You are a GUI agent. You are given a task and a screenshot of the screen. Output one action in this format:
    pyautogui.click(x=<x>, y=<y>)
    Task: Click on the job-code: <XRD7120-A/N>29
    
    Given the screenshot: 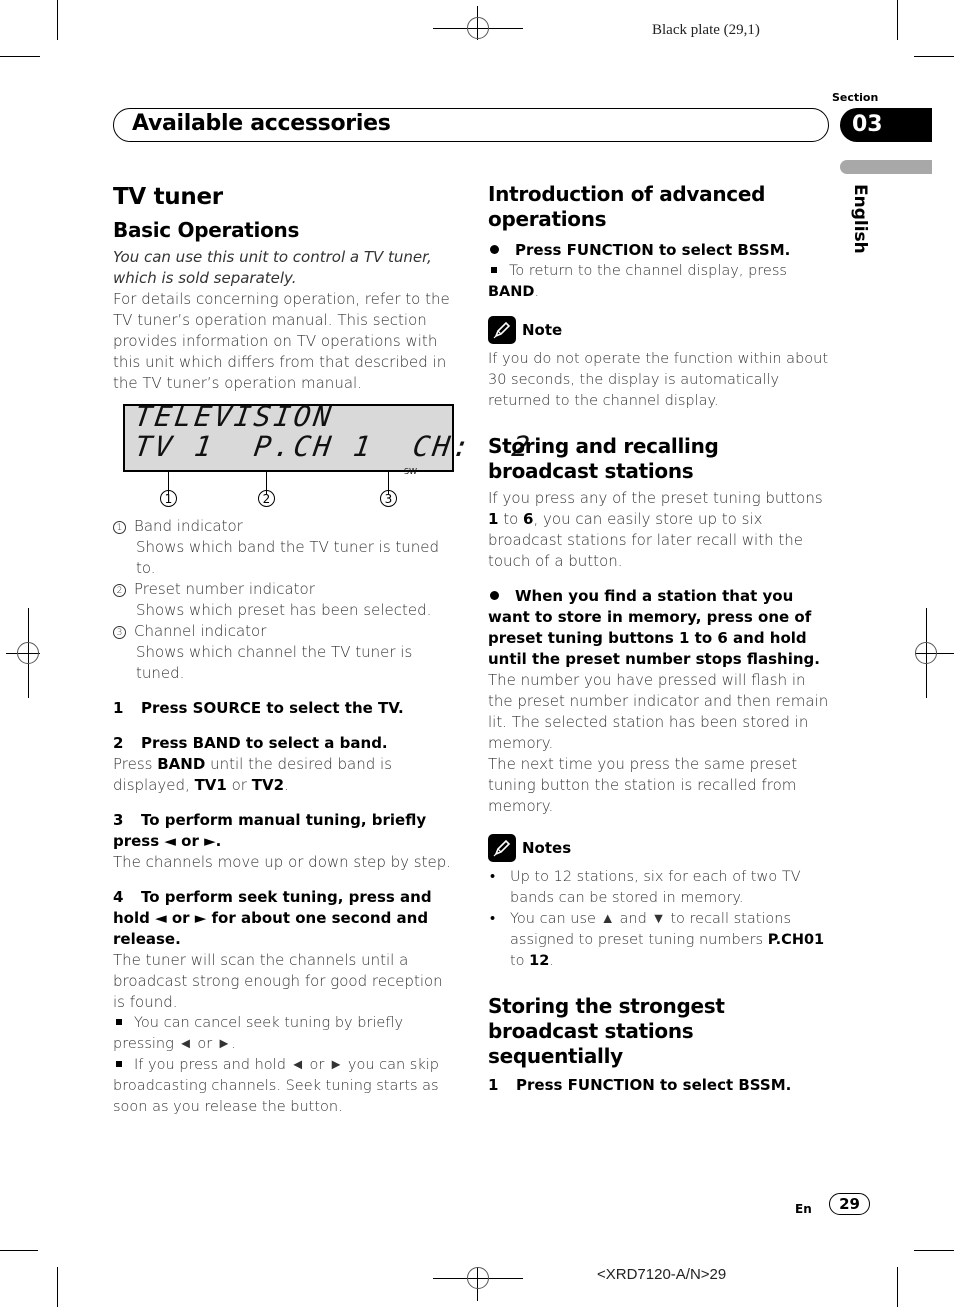 What is the action you would take?
    pyautogui.click(x=662, y=1274)
    